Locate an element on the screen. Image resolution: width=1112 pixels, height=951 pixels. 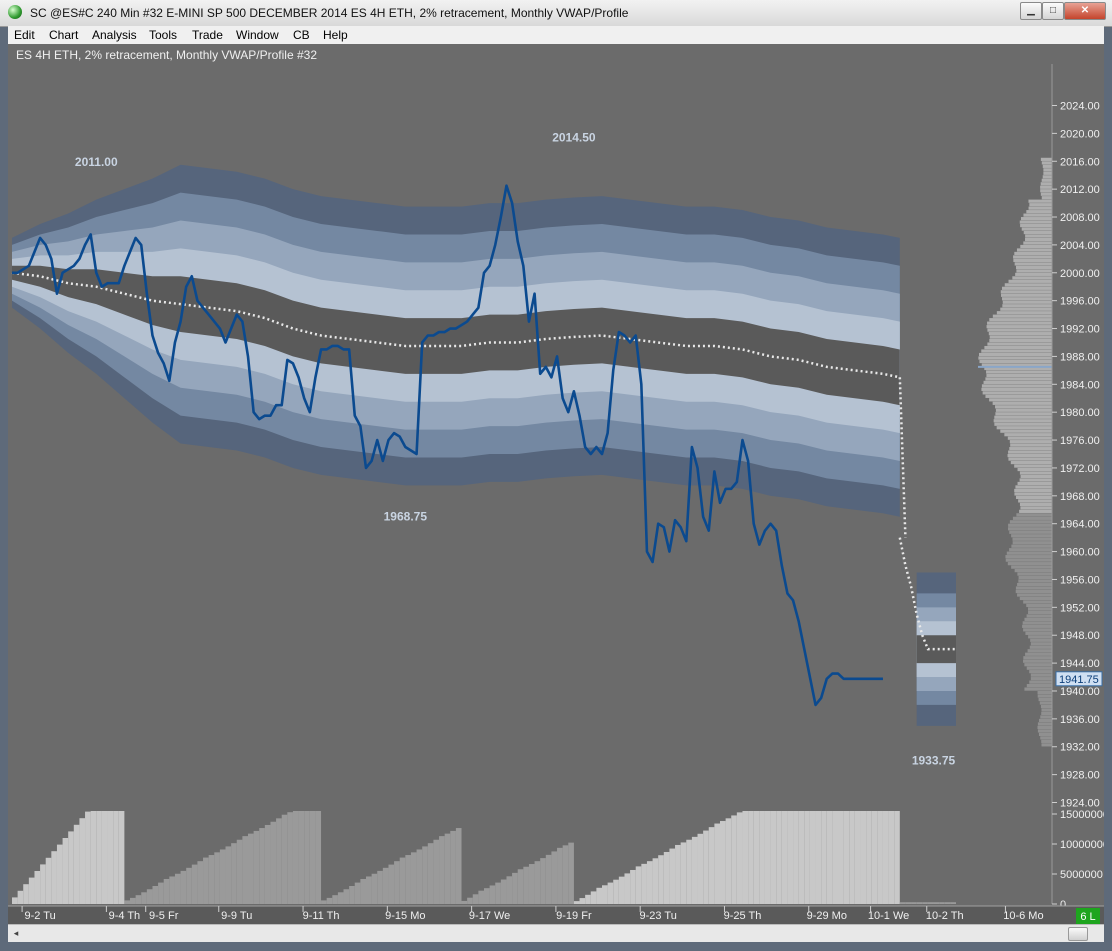
minimize-button: ▁ is located at coordinates (1031, 11).